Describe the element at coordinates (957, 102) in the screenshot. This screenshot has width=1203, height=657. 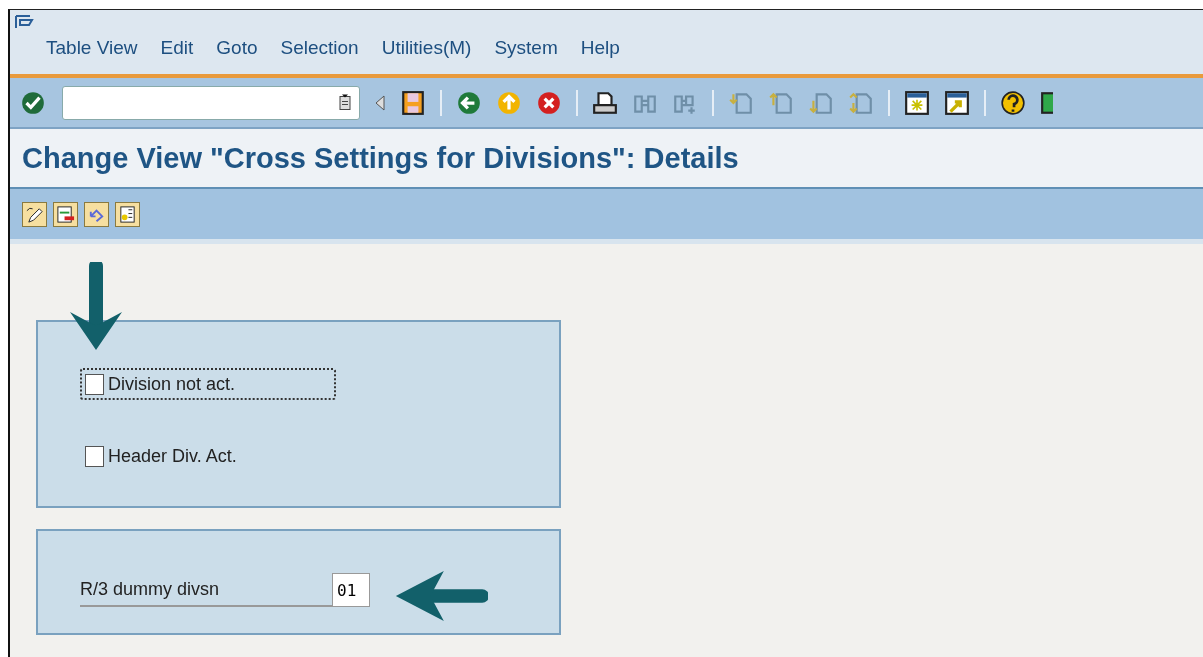
I see `shortcut-icon` at that location.